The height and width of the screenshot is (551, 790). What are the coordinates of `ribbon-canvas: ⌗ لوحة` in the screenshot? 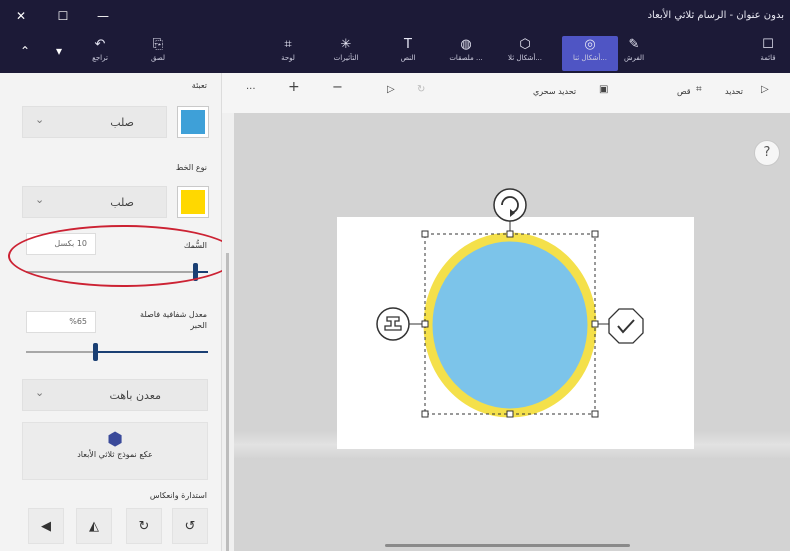 It's located at (288, 53).